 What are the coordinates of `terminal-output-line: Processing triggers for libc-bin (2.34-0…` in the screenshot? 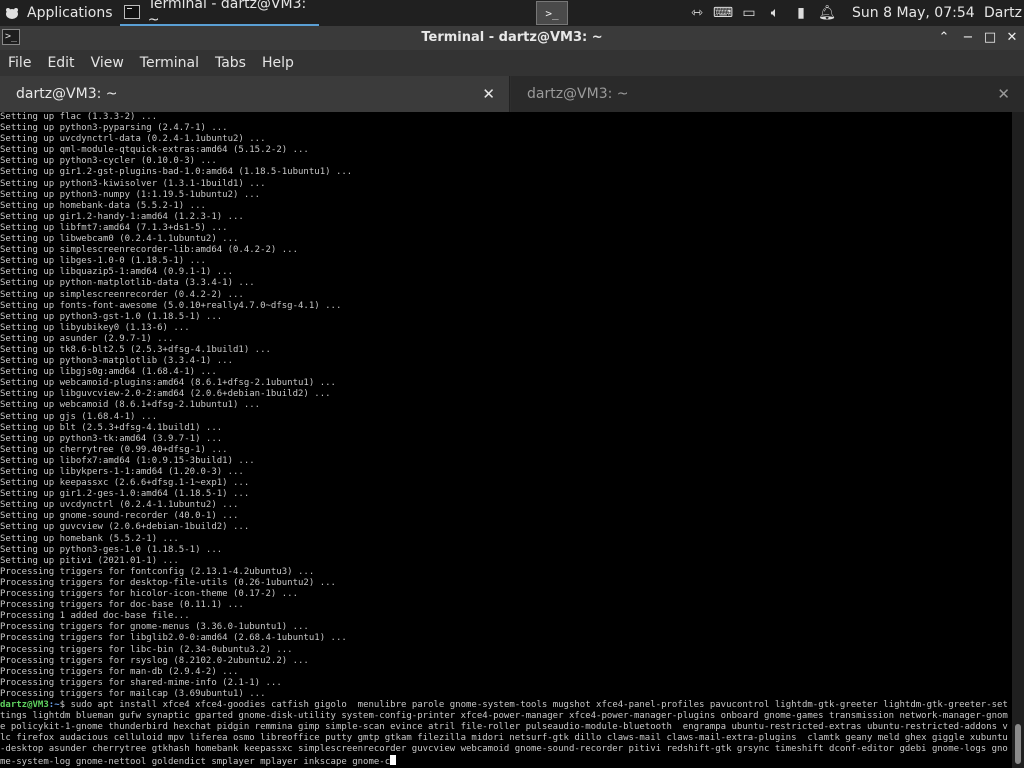 It's located at (146, 649).